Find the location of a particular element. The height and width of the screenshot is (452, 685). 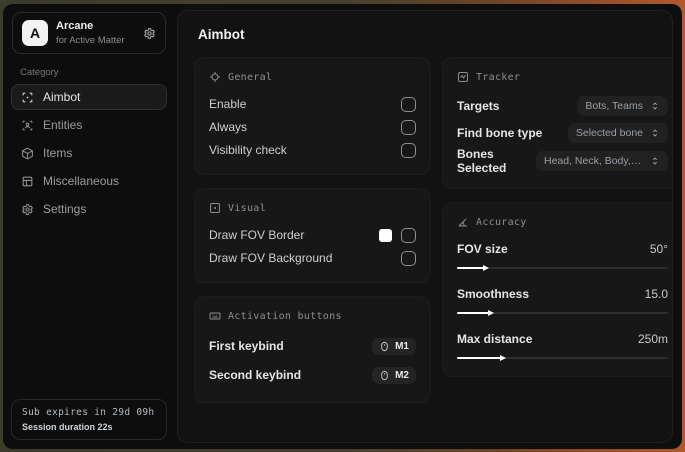

section-title: Activation buttons is located at coordinates (285, 316).